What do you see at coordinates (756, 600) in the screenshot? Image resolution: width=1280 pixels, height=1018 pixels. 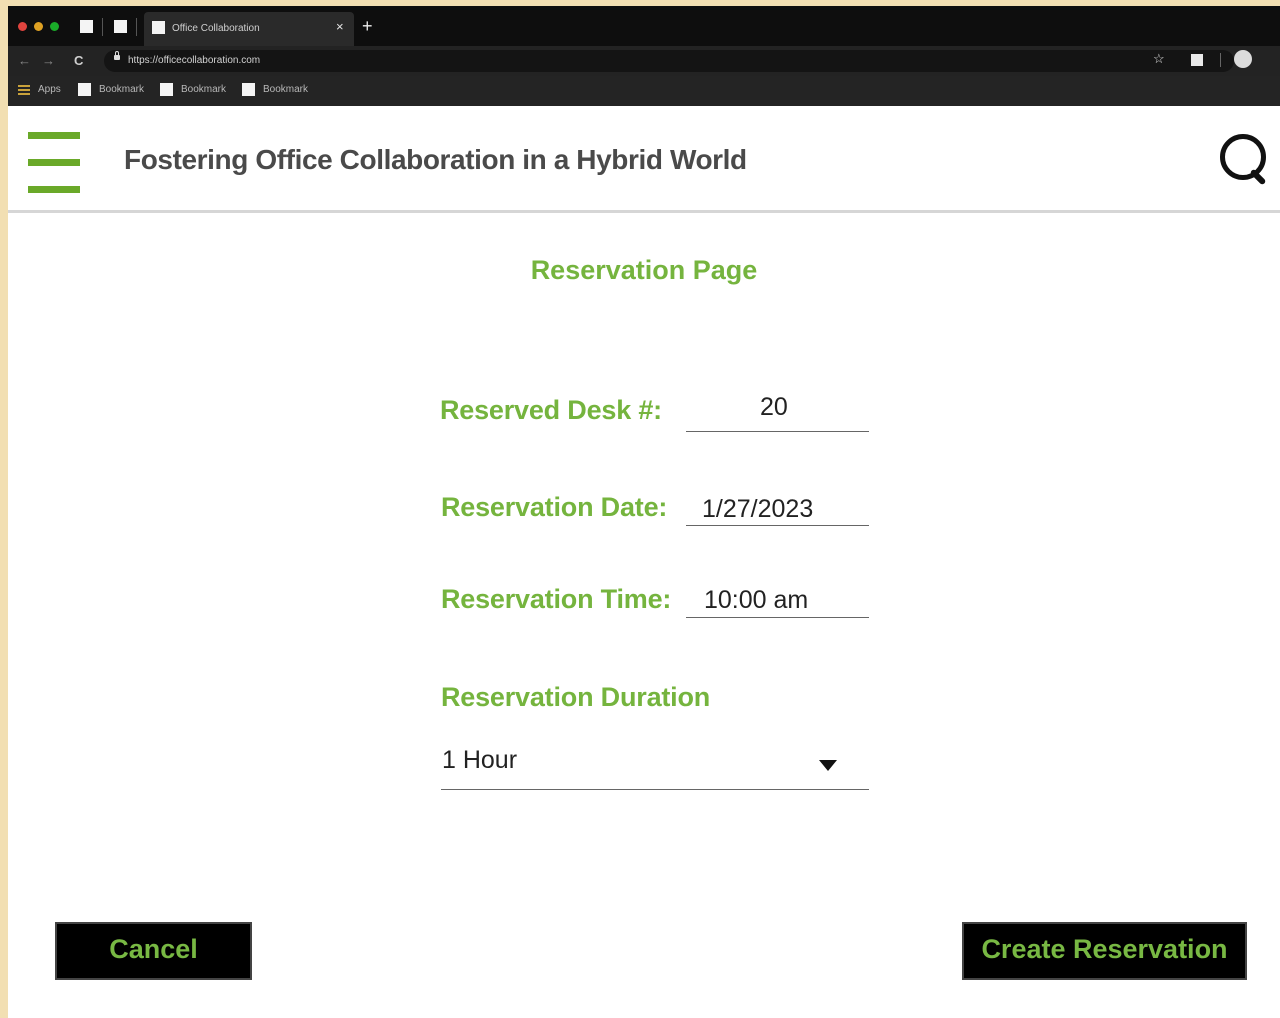 I see `reservation-time-input: 10:00 am` at bounding box center [756, 600].